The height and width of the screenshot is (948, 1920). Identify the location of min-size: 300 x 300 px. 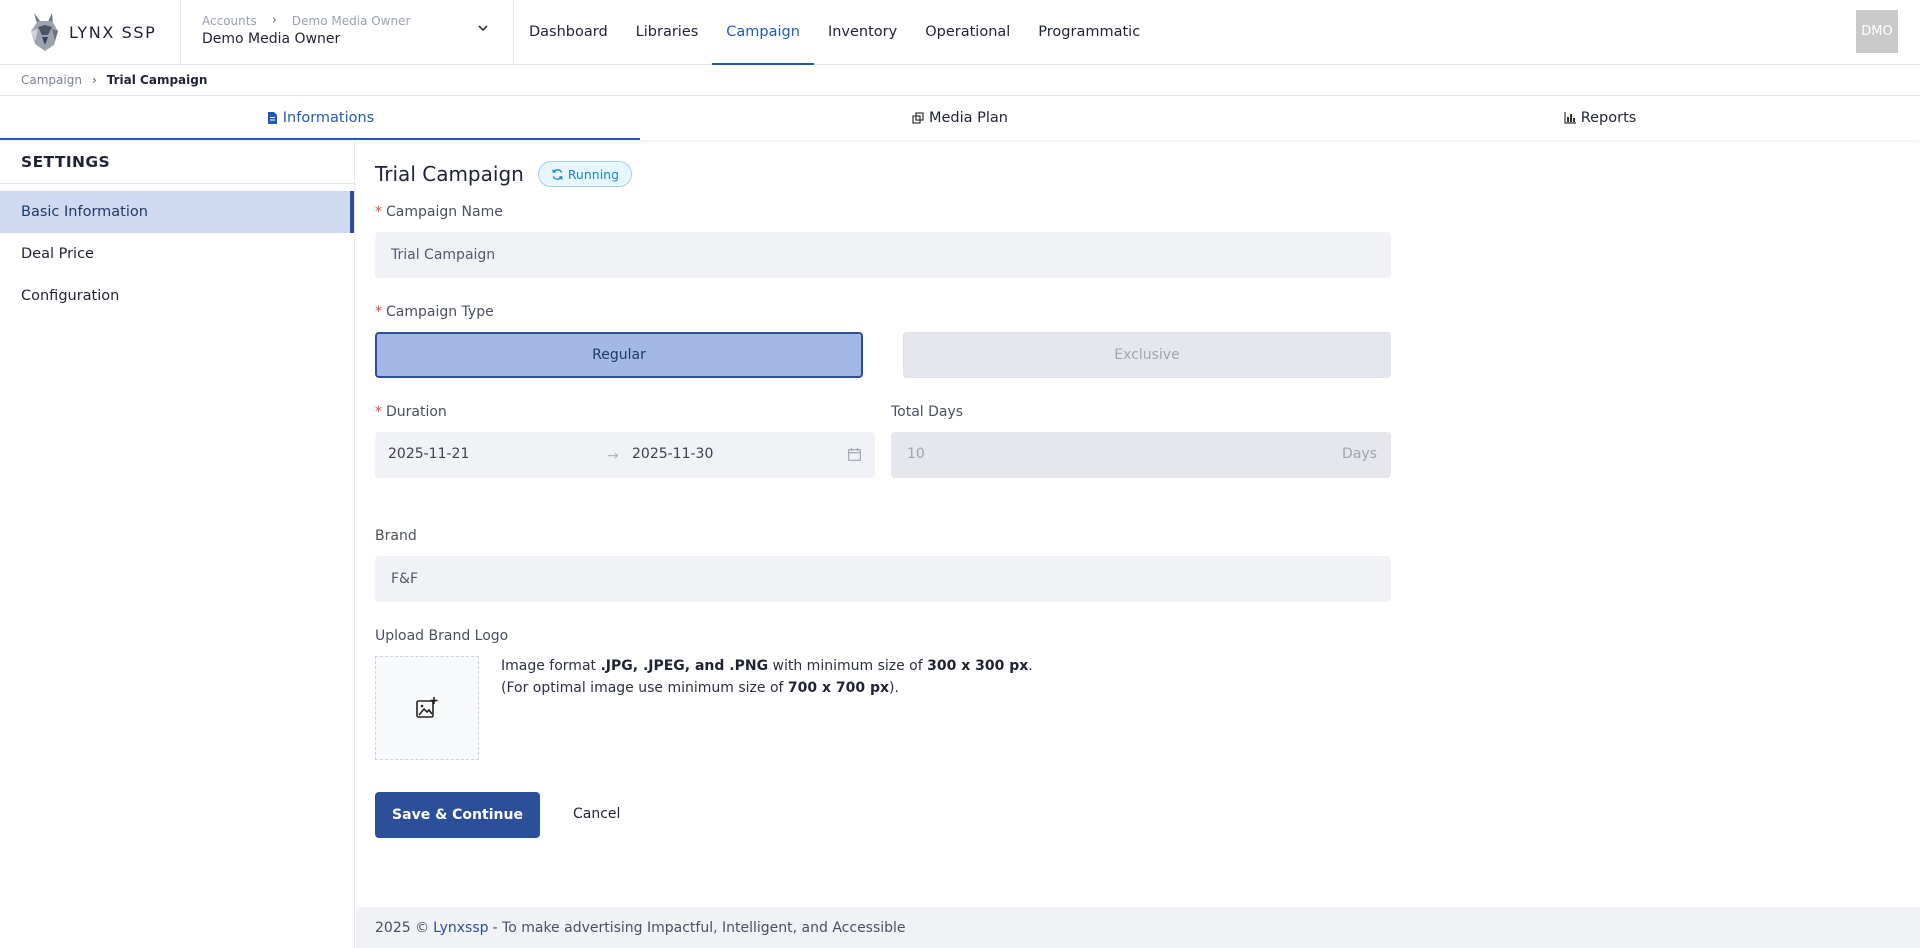
(978, 666).